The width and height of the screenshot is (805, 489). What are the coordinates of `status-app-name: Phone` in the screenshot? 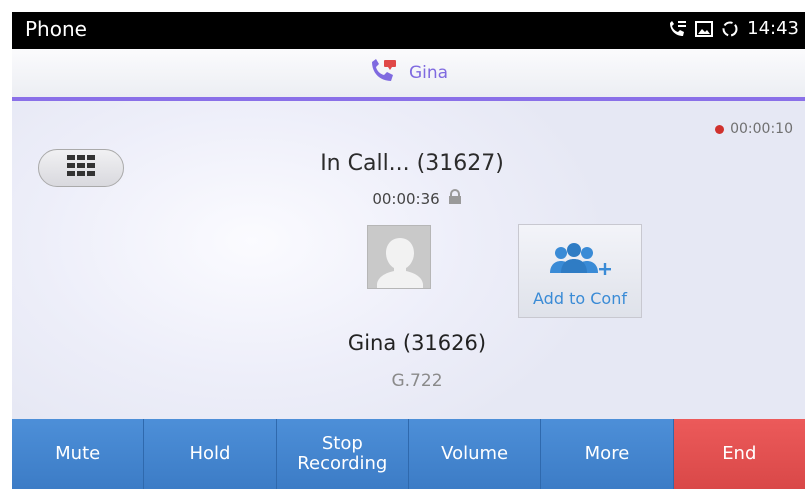 It's located at (56, 29).